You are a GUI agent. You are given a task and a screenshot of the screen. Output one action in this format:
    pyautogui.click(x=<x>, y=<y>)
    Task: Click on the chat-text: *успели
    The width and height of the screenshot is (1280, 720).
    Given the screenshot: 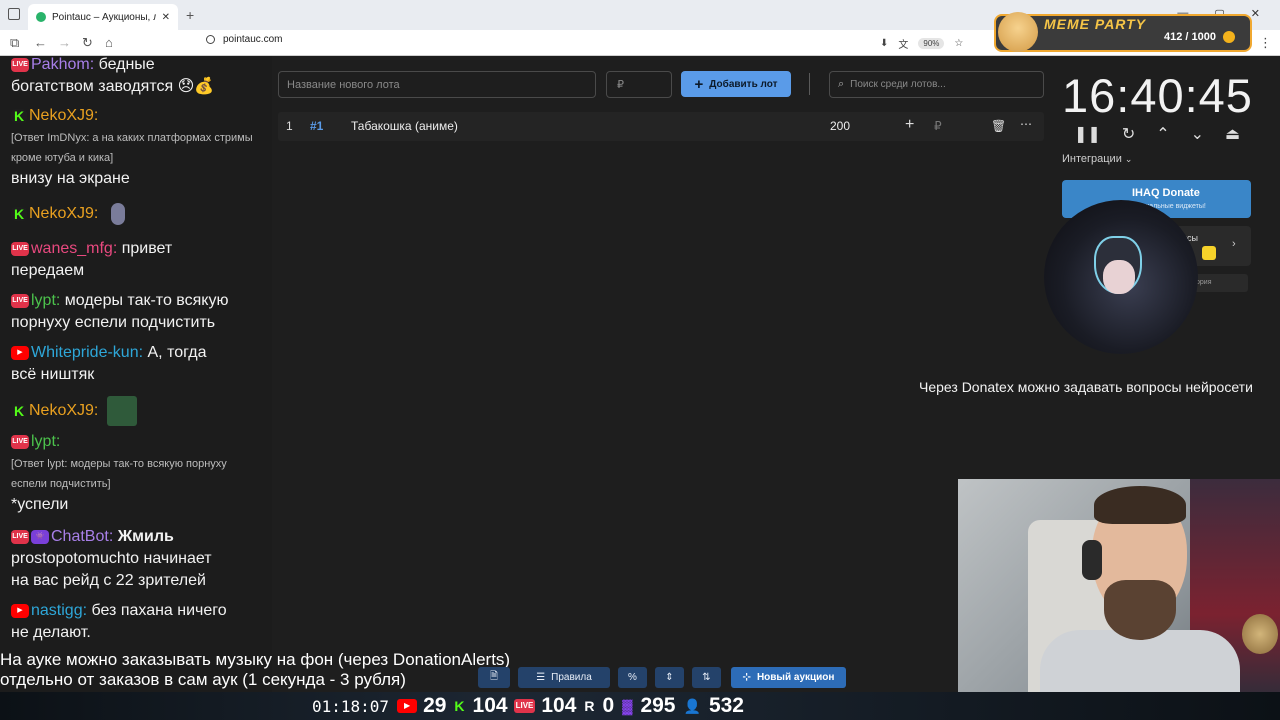 What is the action you would take?
    pyautogui.click(x=40, y=504)
    